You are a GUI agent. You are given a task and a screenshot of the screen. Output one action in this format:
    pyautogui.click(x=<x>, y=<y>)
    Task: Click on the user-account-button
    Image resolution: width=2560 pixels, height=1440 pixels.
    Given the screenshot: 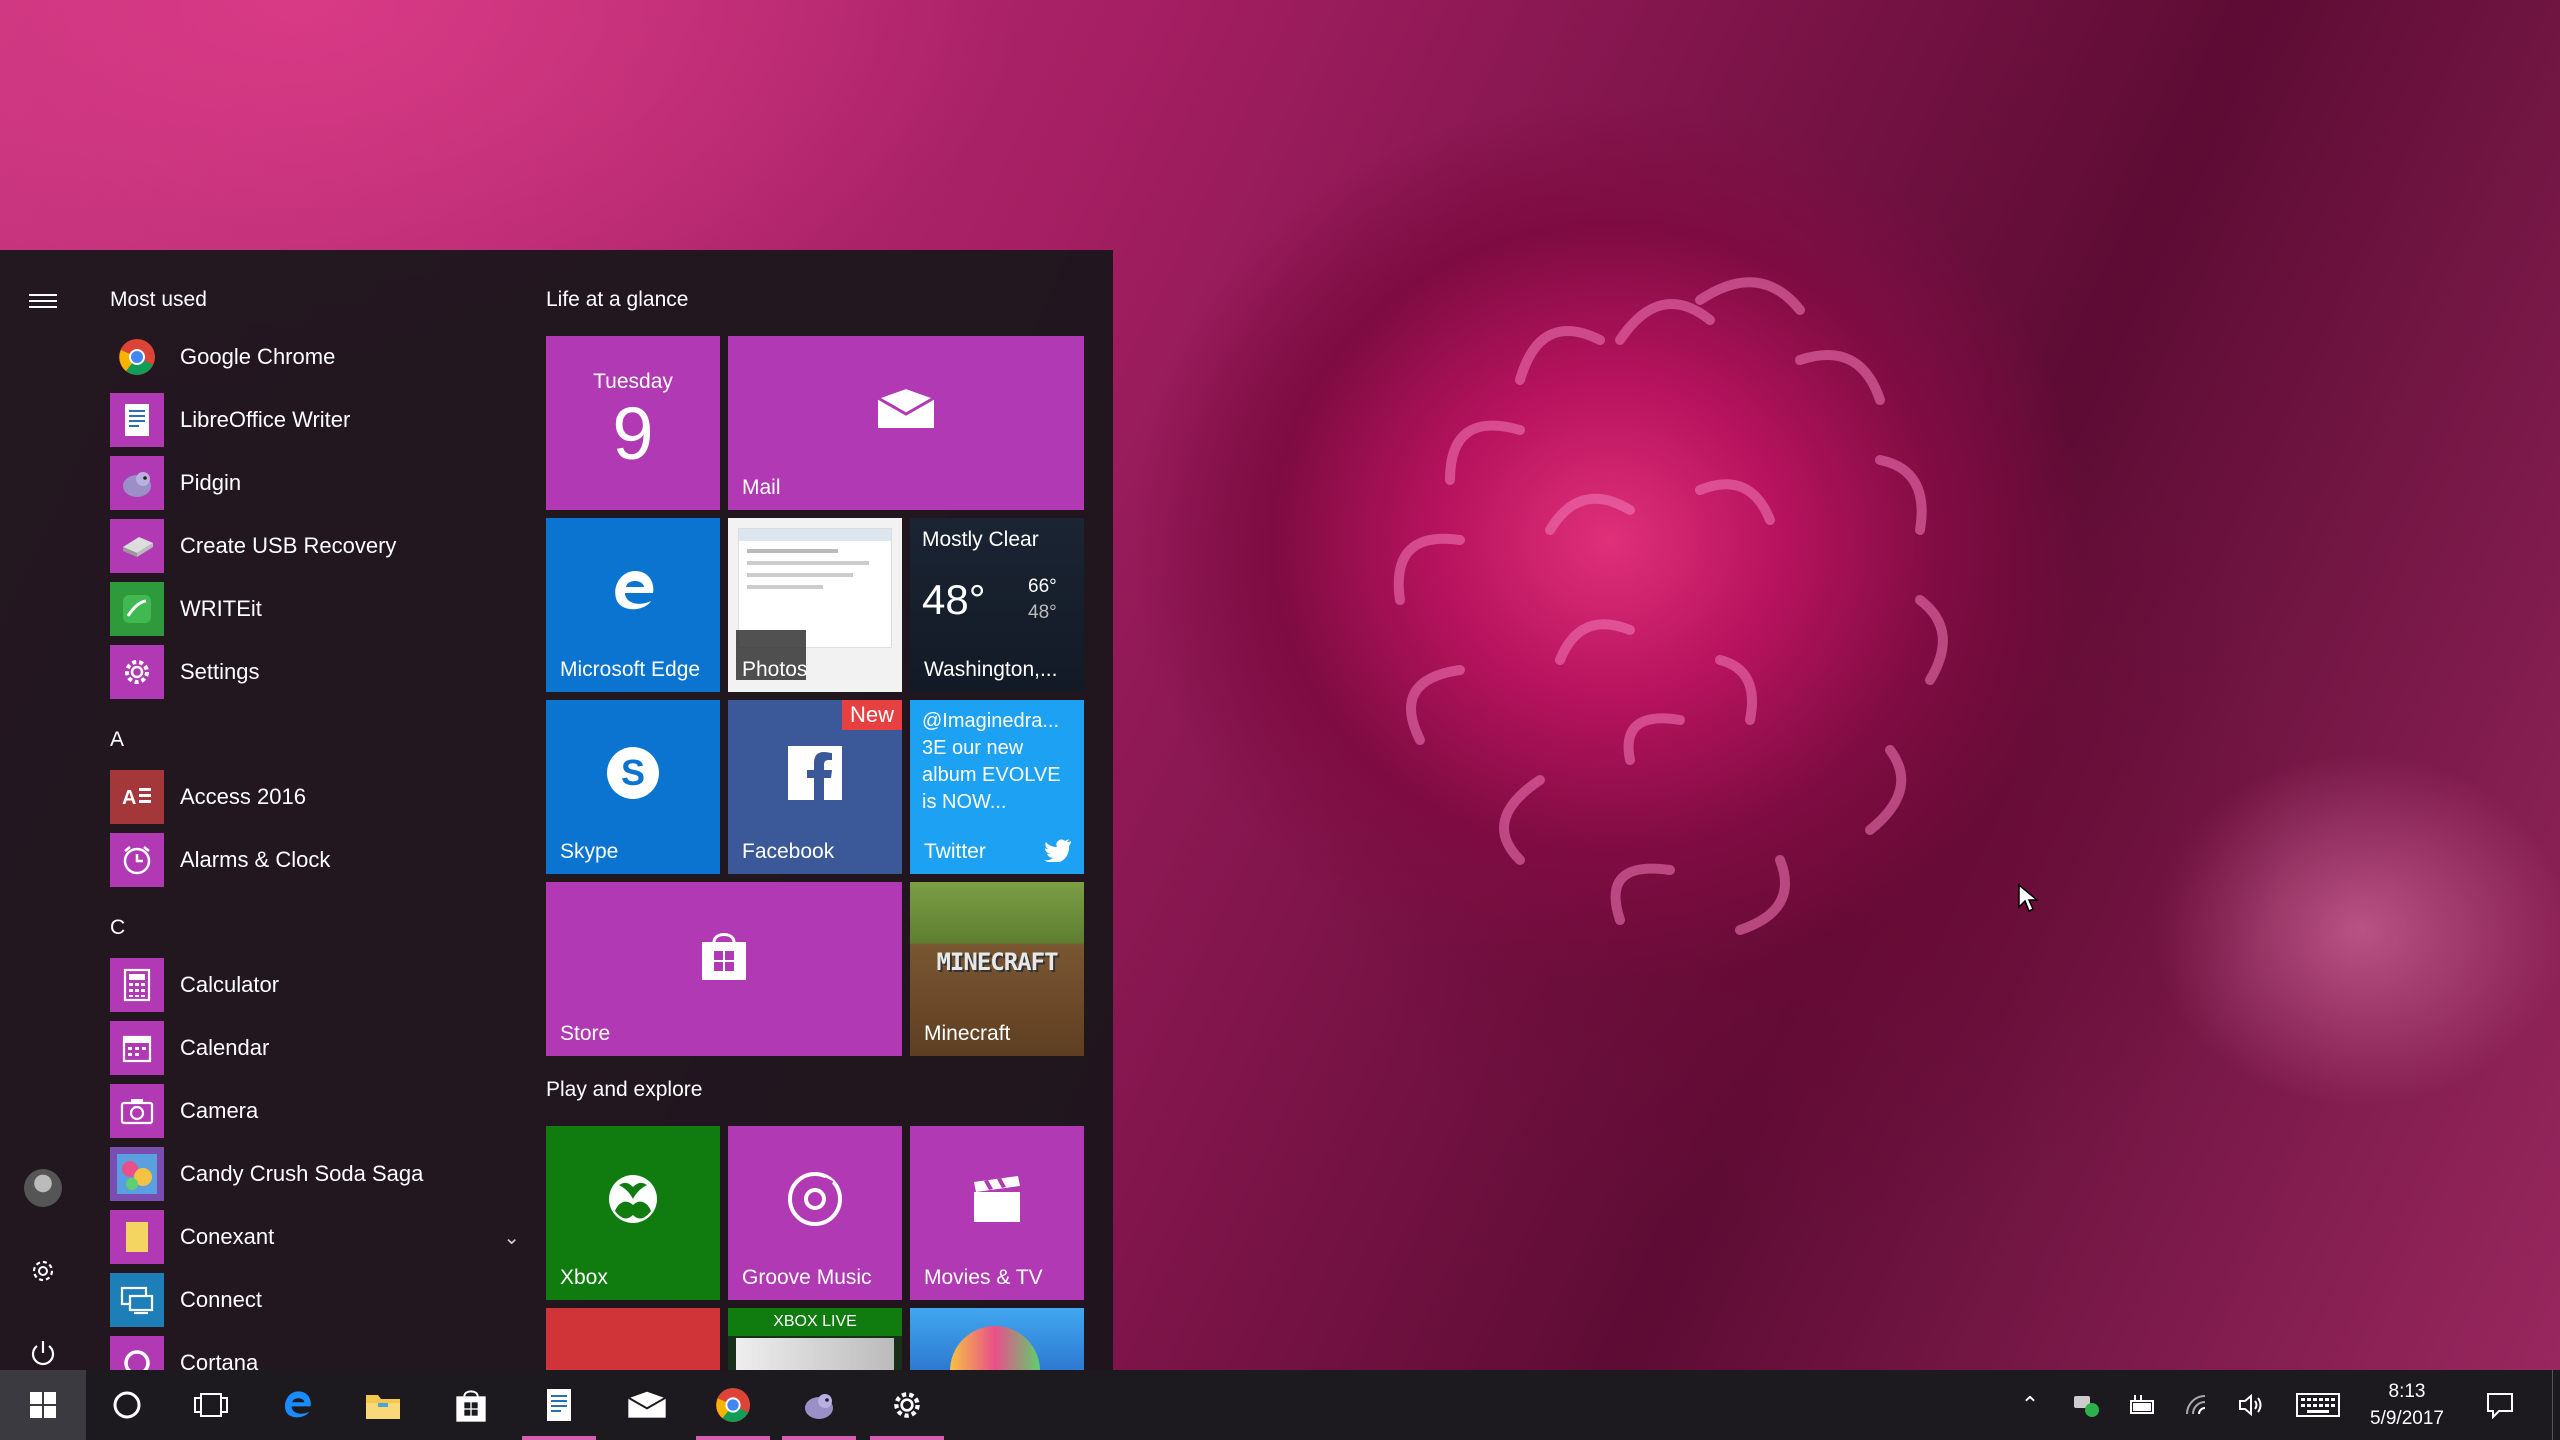 What is the action you would take?
    pyautogui.click(x=43, y=1188)
    